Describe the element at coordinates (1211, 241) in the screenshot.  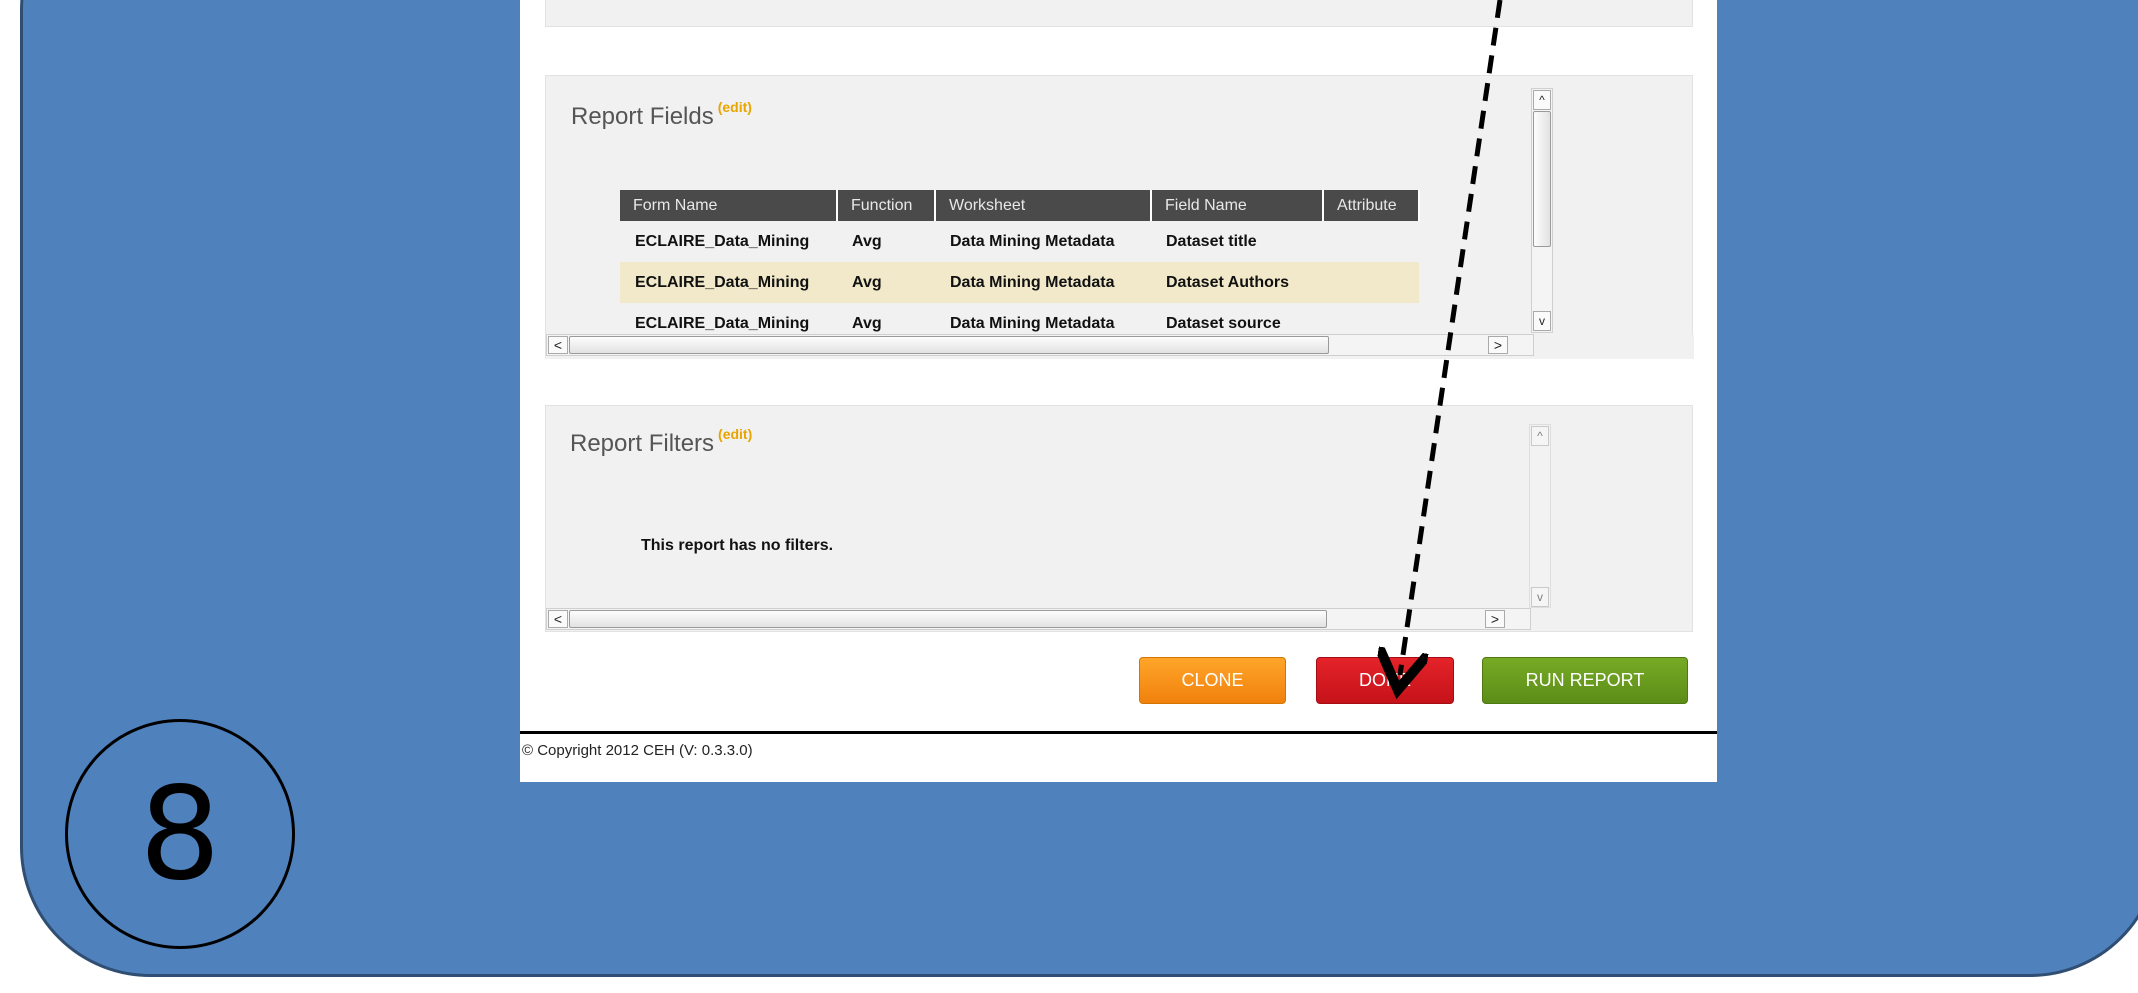
I see `cell-field-name: Dataset title` at that location.